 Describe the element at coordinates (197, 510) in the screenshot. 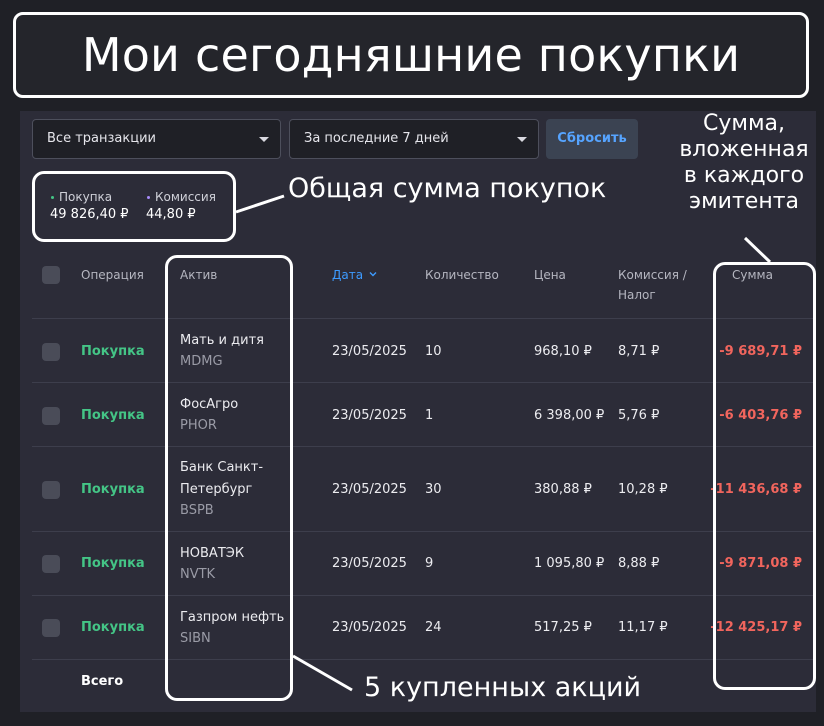

I see `row-asset-ticker: BSPB` at that location.